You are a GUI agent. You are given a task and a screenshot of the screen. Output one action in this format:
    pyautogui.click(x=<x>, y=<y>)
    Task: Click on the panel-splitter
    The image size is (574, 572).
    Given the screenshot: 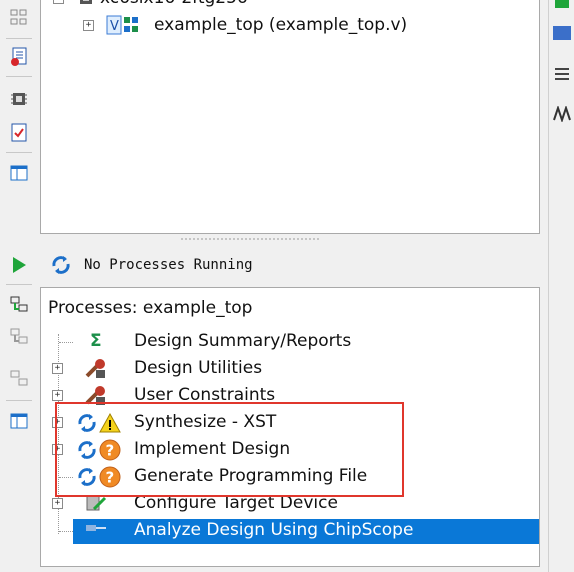 What is the action you would take?
    pyautogui.click(x=290, y=238)
    